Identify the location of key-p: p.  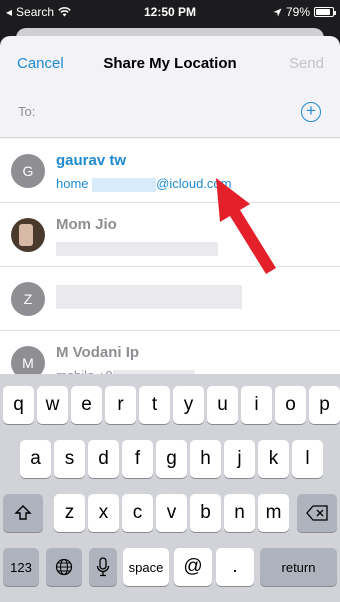
(324, 405).